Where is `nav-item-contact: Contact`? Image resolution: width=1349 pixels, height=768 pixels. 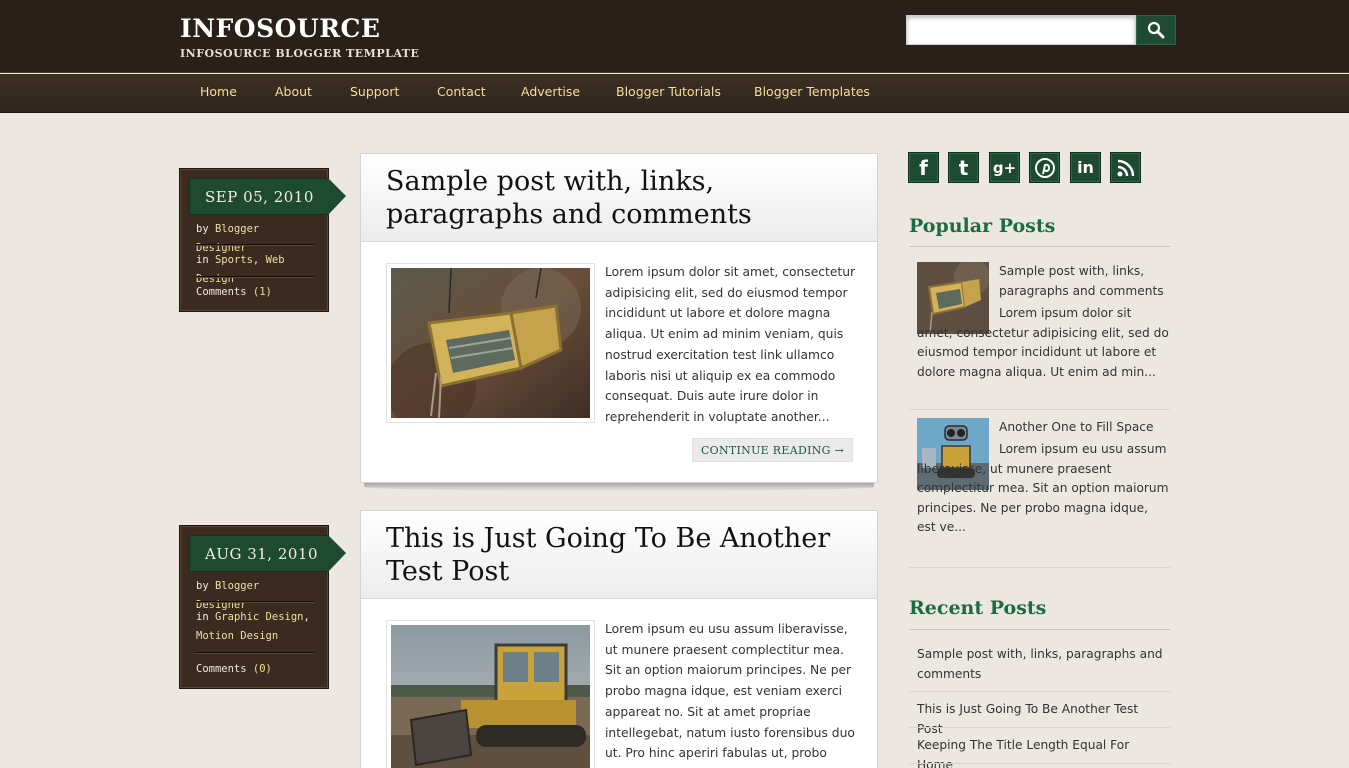 nav-item-contact: Contact is located at coordinates (461, 91).